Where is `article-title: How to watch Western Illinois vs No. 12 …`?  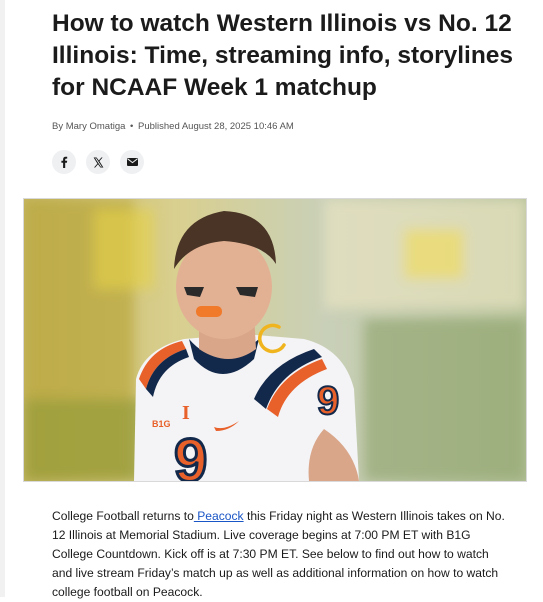
article-title: How to watch Western Illinois vs No. 12 … is located at coordinates (283, 55).